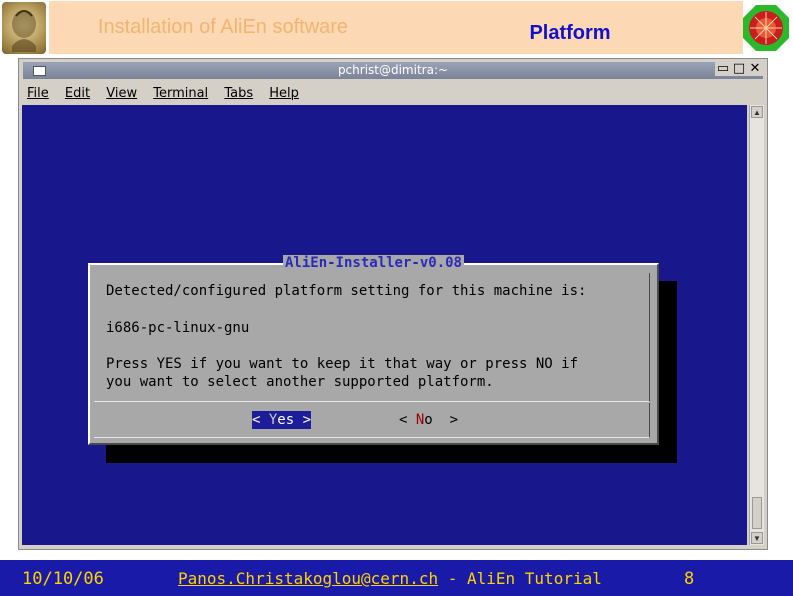 This screenshot has width=793, height=596. I want to click on minimize-icon: ▭, so click(723, 68).